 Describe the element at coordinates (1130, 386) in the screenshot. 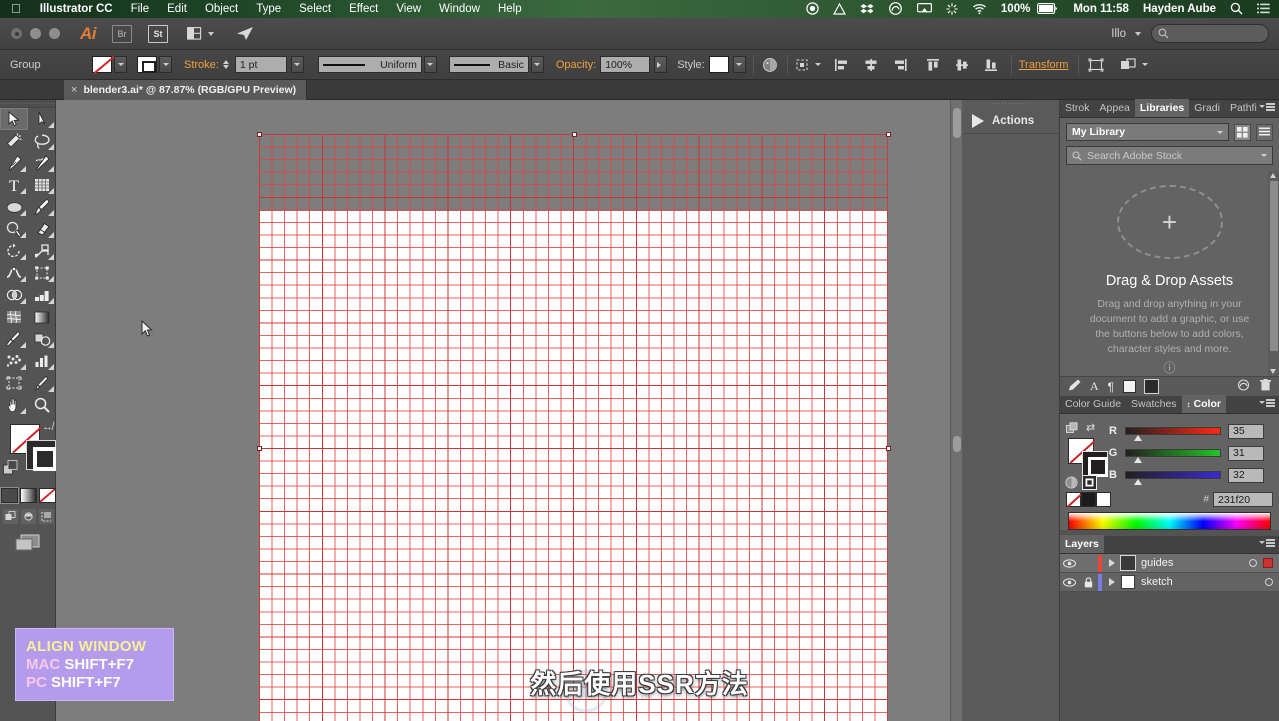

I see `add-color-light-icon` at that location.